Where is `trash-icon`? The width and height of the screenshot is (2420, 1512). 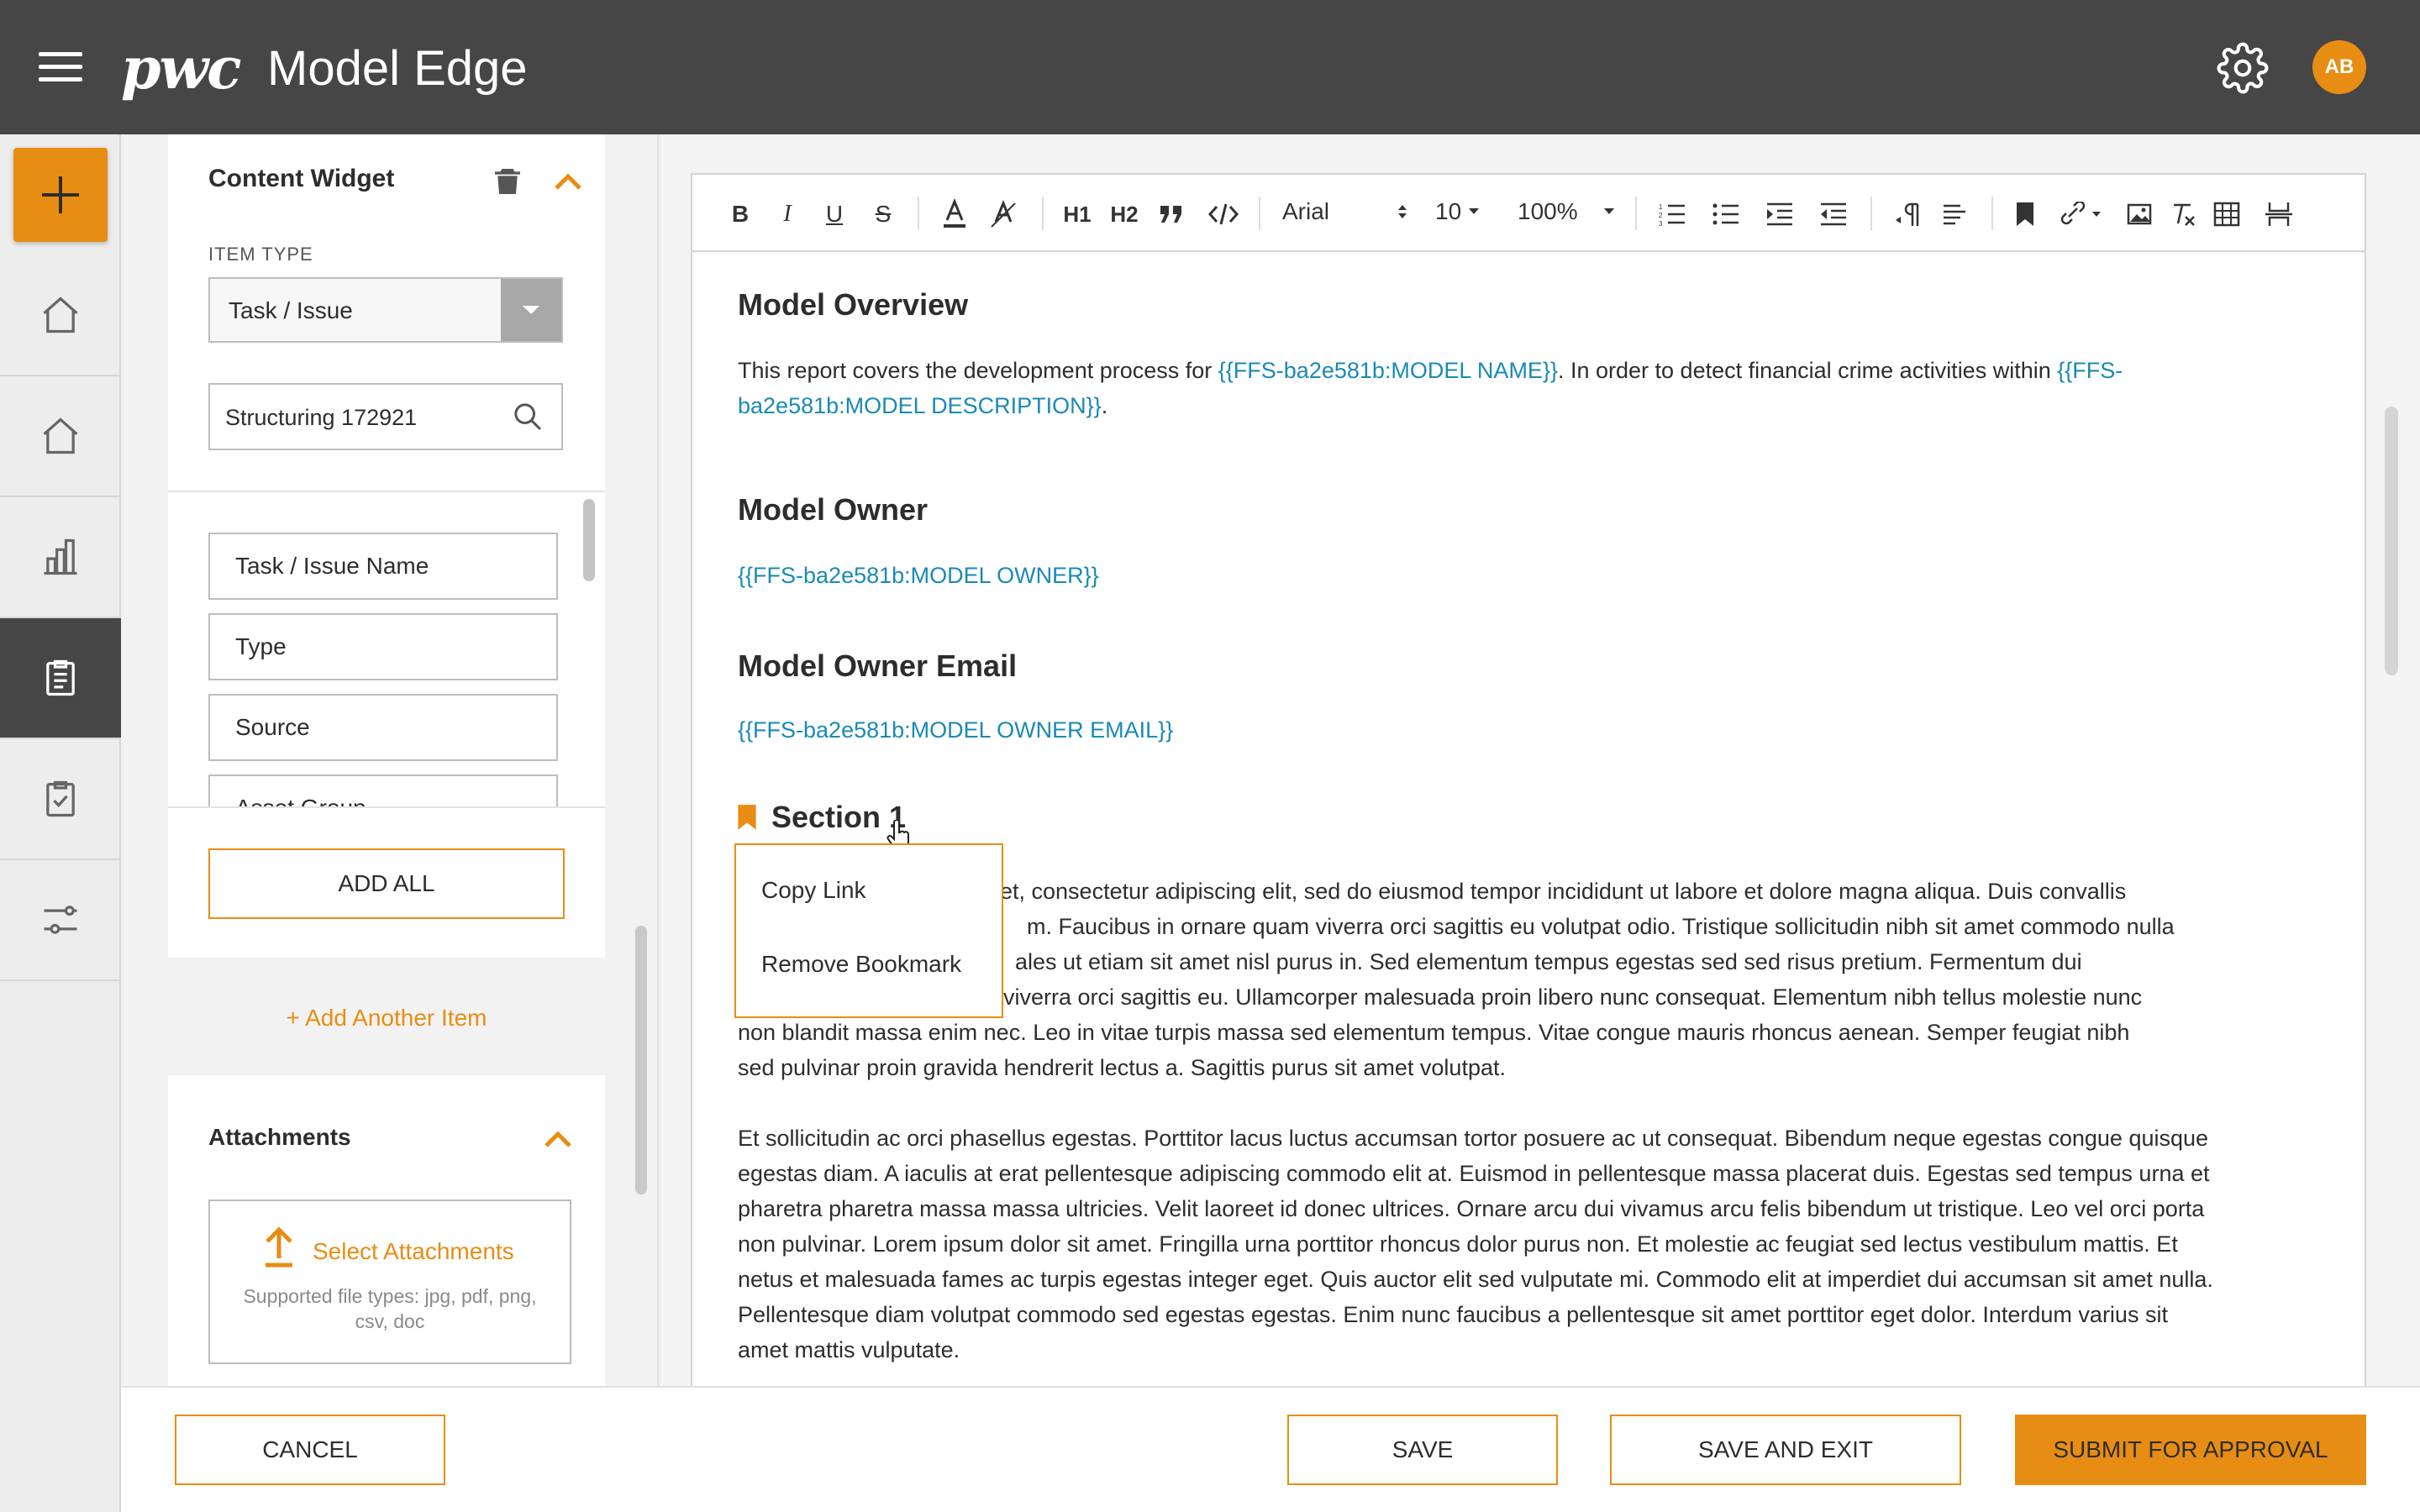 trash-icon is located at coordinates (508, 181).